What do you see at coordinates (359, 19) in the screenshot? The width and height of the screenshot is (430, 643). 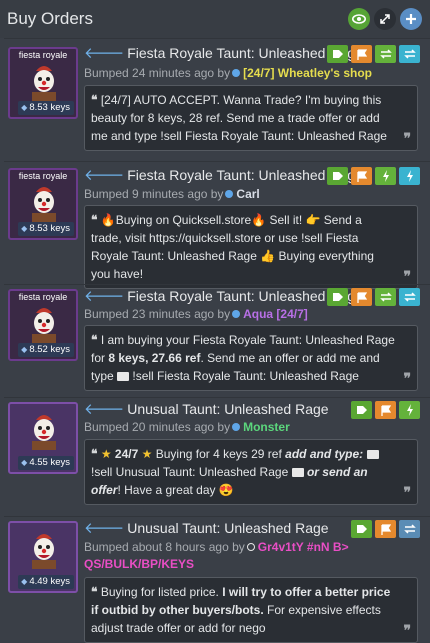 I see `eye-icon` at bounding box center [359, 19].